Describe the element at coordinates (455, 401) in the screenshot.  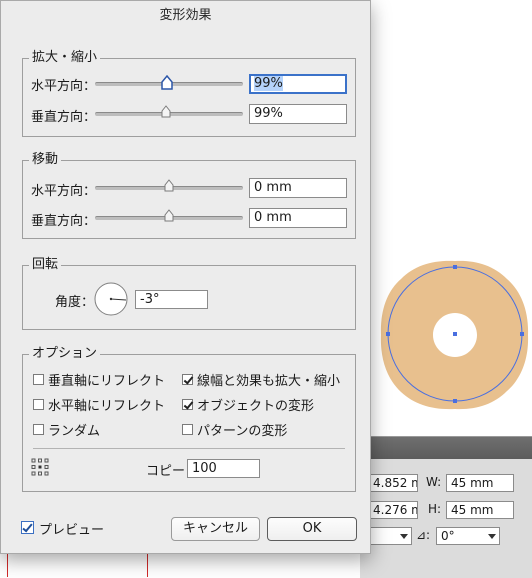
I see `anchor-point-bottom` at that location.